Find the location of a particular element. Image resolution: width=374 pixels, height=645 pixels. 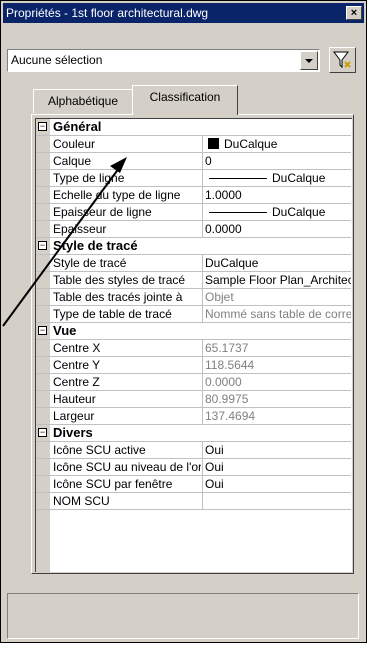

property-name: Calque is located at coordinates (72, 161).